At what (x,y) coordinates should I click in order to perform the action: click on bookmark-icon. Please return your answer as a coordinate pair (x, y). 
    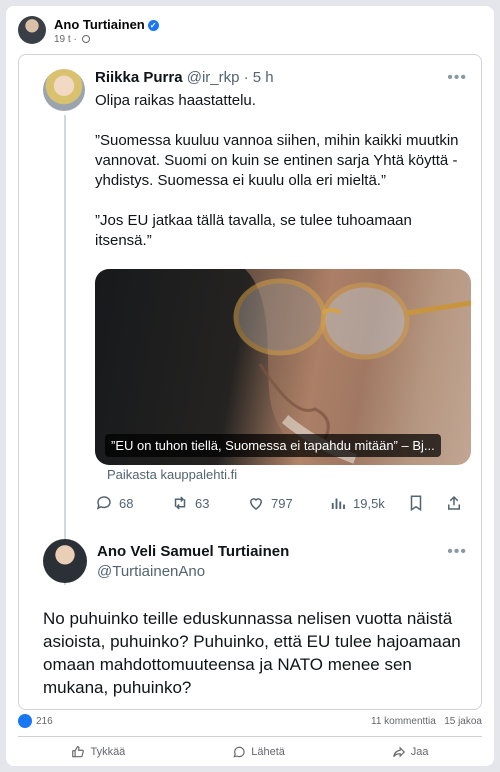
    Looking at the image, I should click on (416, 503).